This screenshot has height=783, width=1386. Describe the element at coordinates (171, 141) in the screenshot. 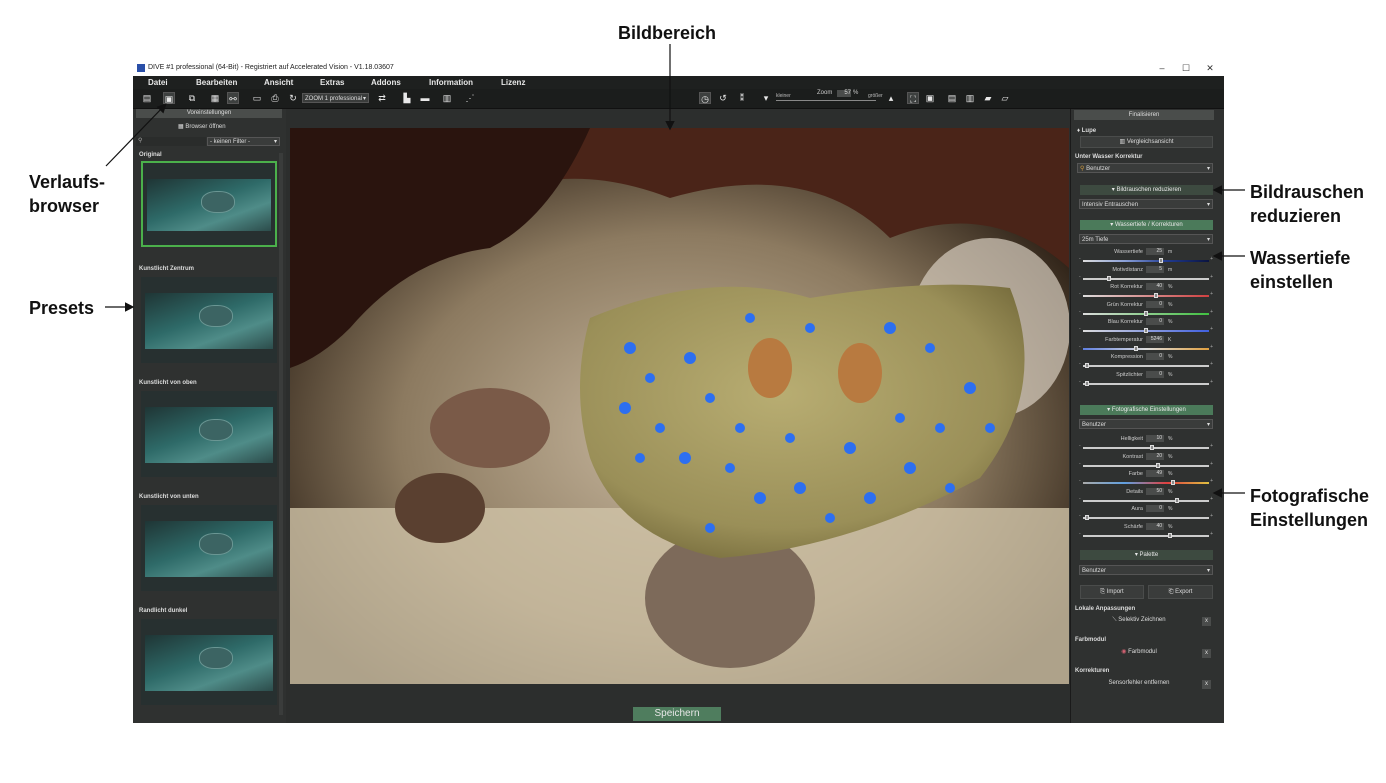

I see `preset-search-input: ⚲` at that location.